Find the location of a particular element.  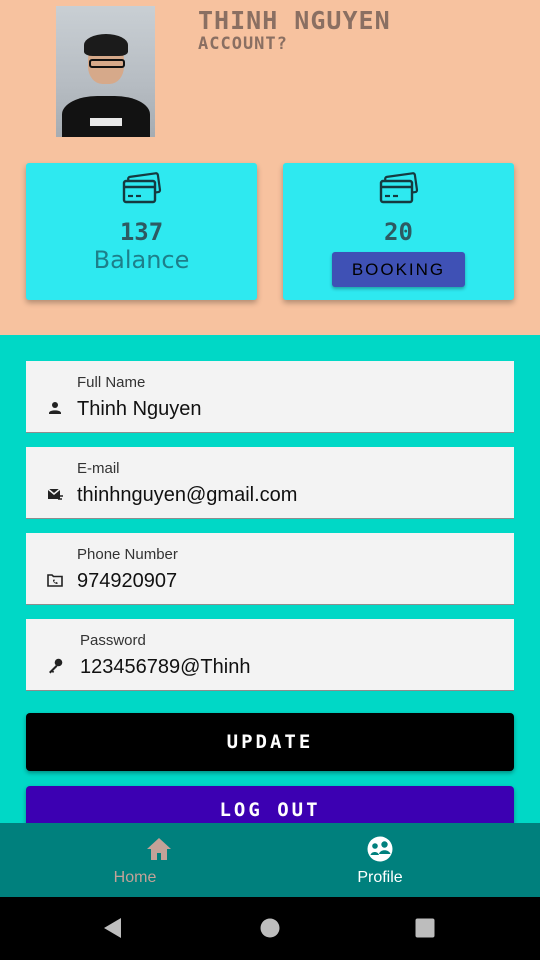

email-input is located at coordinates (287, 495).